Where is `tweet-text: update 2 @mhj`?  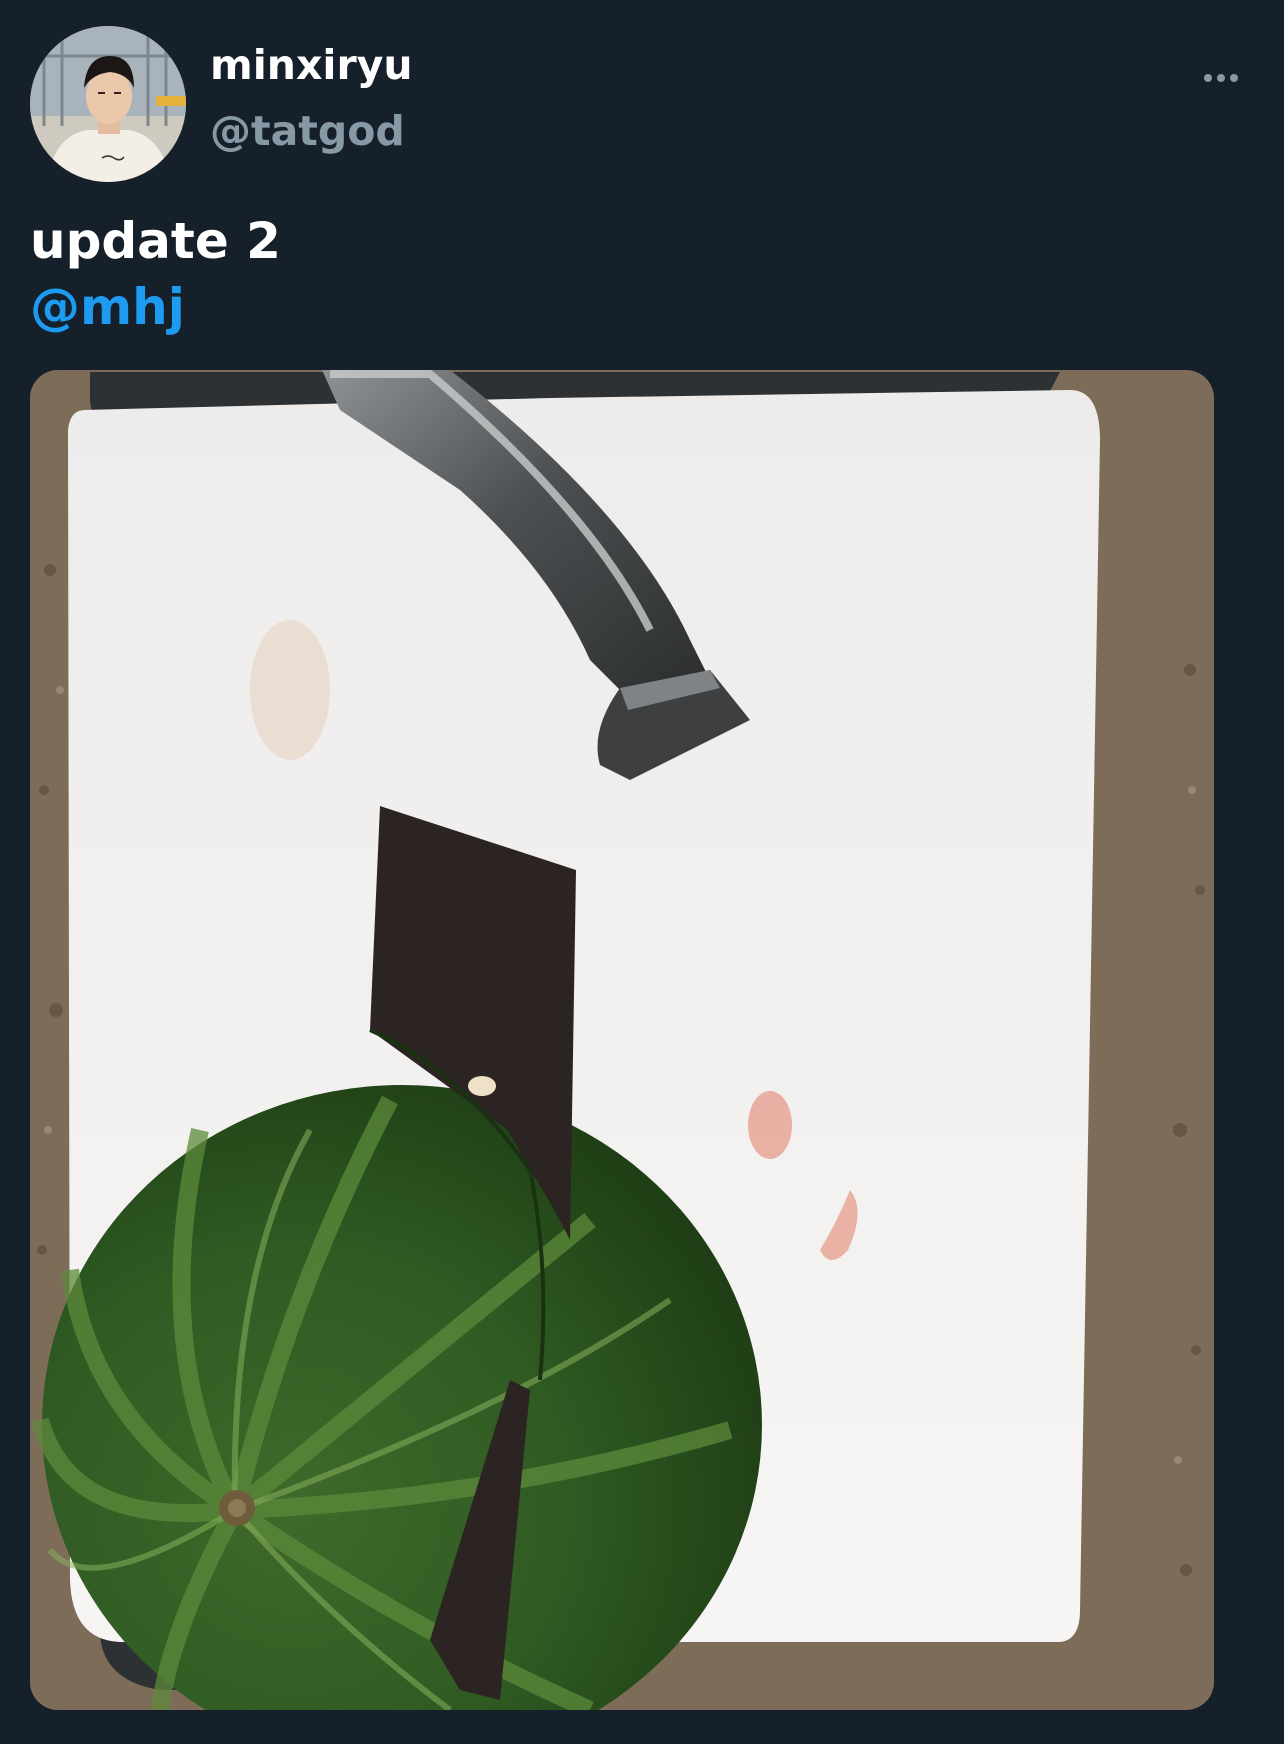
tweet-text: update 2 @mhj is located at coordinates (155, 274).